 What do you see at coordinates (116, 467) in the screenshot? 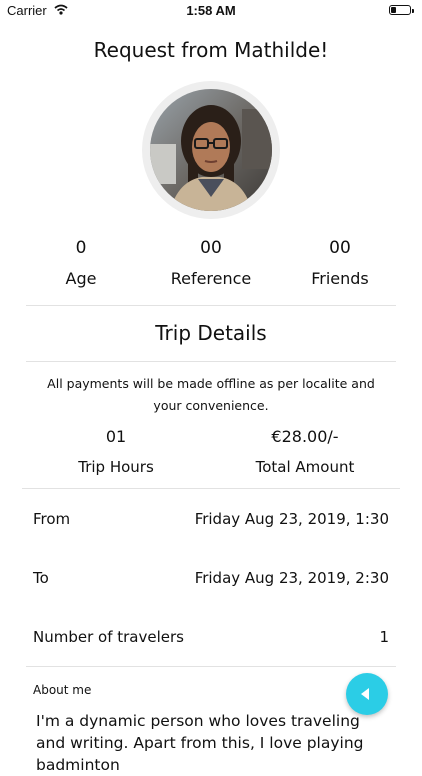
I see `trip-hours-label: Trip Hours` at bounding box center [116, 467].